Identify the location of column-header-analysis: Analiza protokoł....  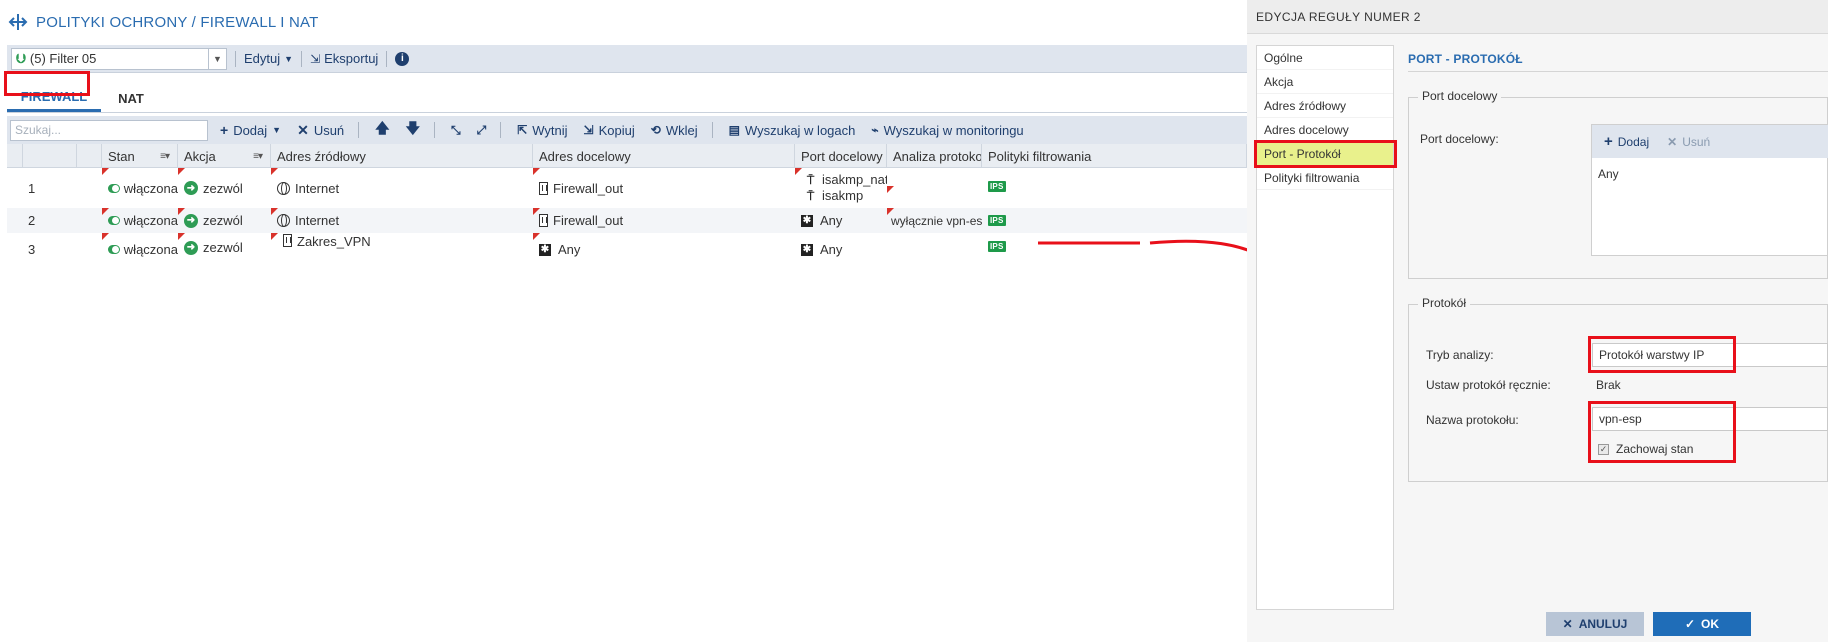
(934, 156).